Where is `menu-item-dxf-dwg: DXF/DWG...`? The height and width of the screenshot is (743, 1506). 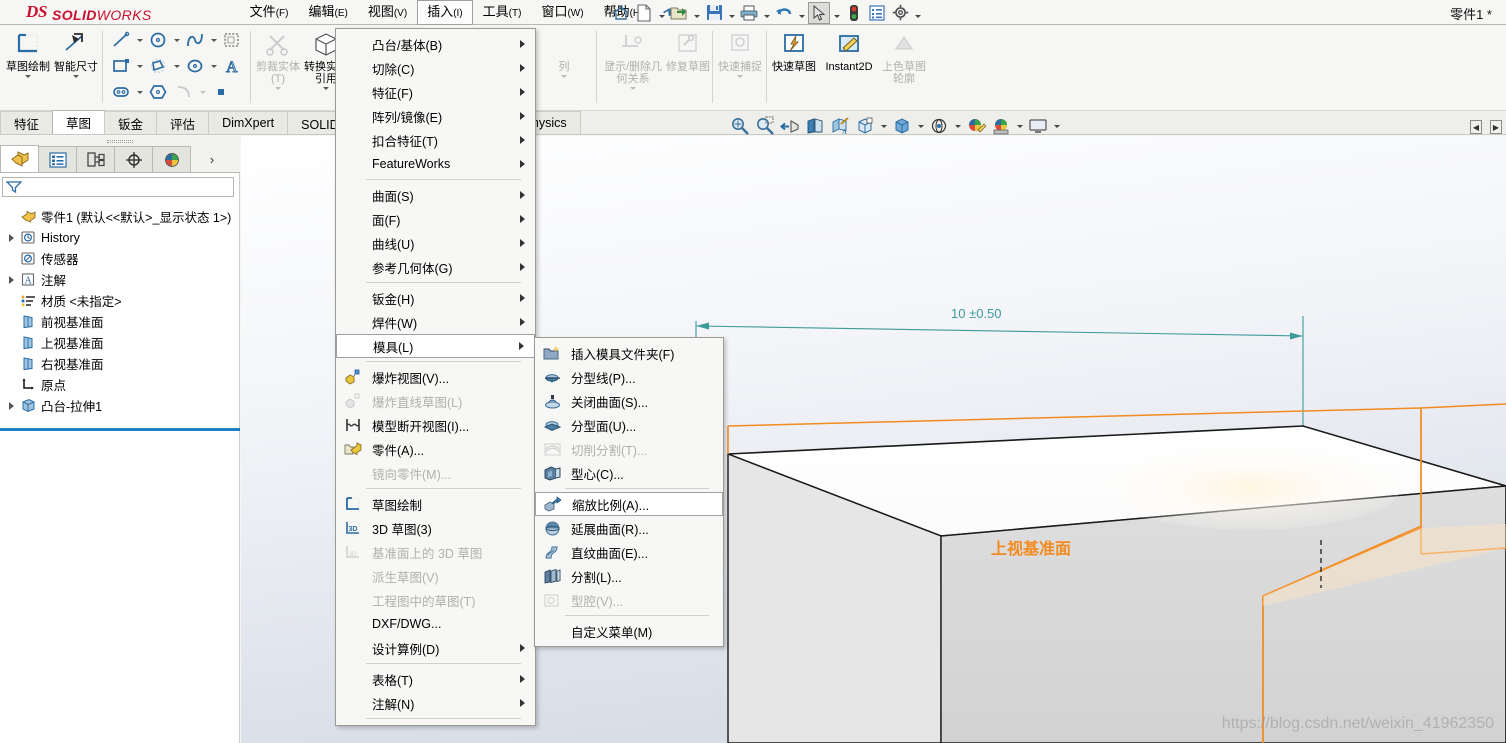
menu-item-dxf-dwg: DXF/DWG... is located at coordinates (435, 624).